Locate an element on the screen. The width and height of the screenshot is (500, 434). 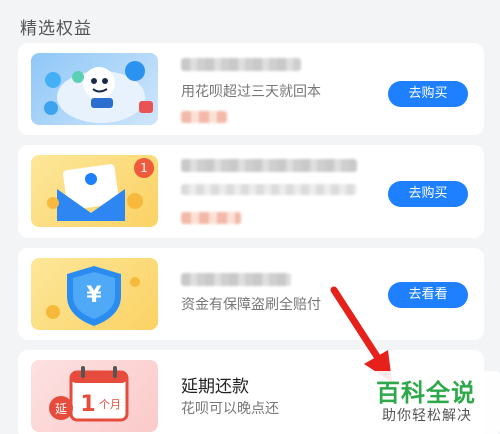
card-1-price-blurred is located at coordinates (204, 117).